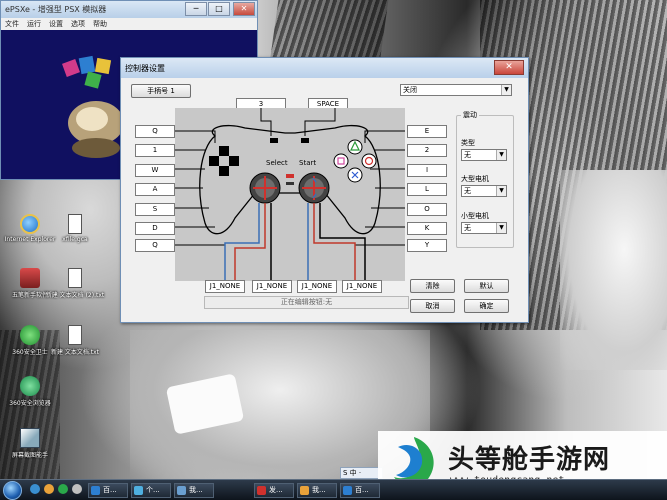 Image resolution: width=667 pixels, height=500 pixels. What do you see at coordinates (155, 150) in the screenshot?
I see `key-left-2: 1` at bounding box center [155, 150].